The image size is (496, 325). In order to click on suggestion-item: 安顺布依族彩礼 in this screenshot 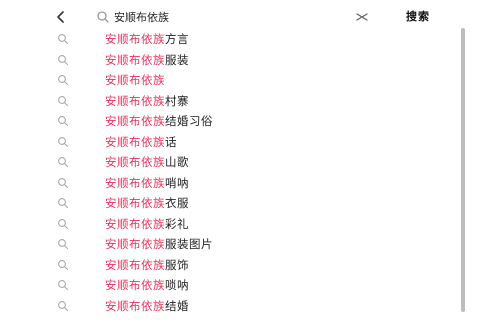, I will do `click(248, 225)`.